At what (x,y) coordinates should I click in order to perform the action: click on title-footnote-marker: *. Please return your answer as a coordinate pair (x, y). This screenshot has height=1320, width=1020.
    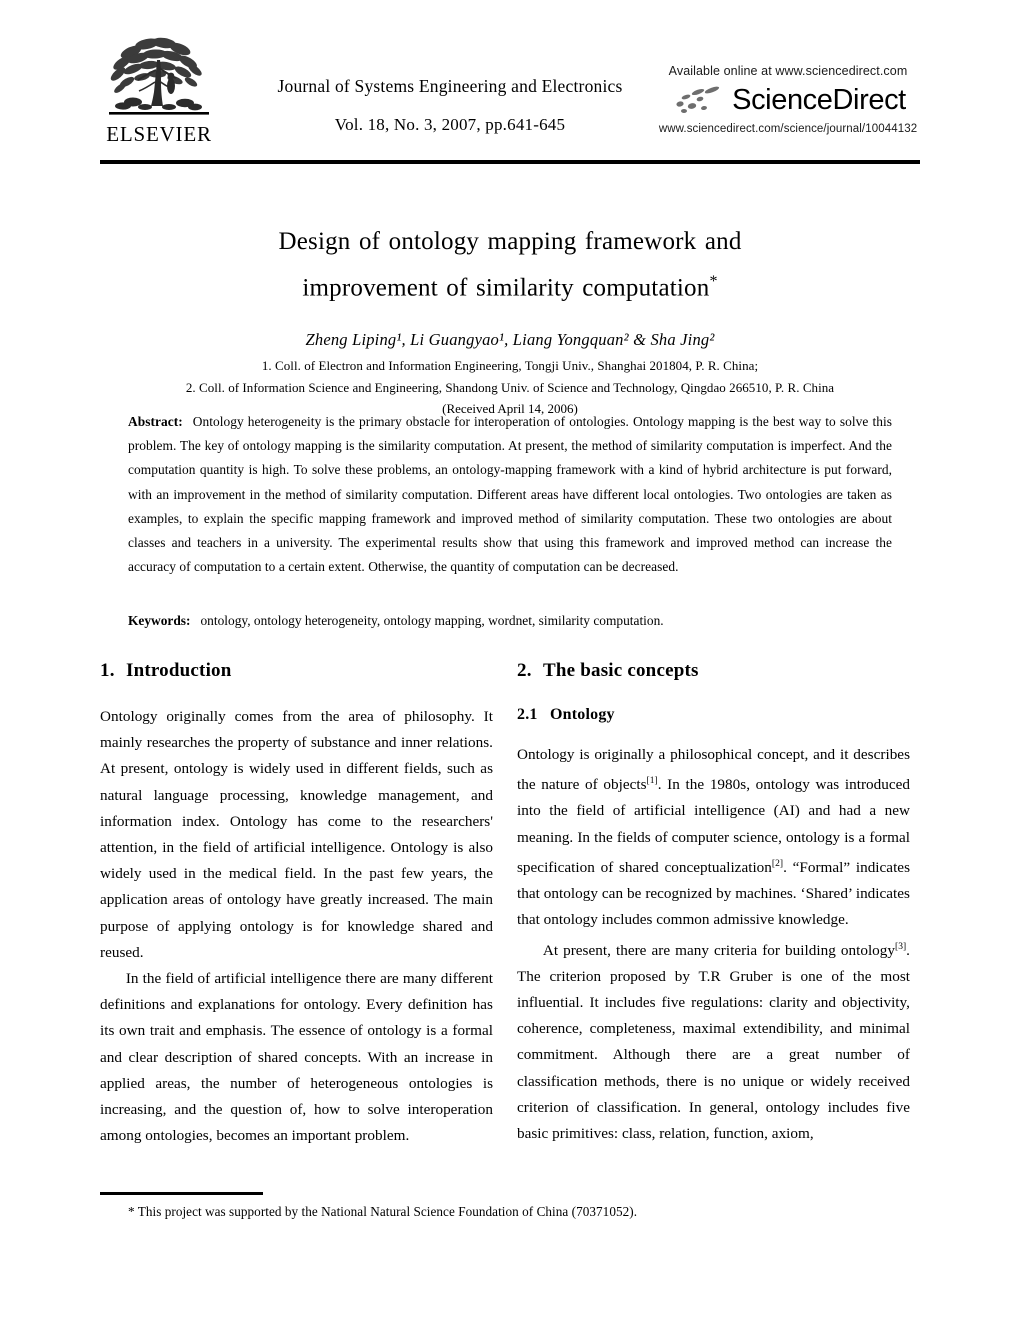
    Looking at the image, I should click on (713, 281).